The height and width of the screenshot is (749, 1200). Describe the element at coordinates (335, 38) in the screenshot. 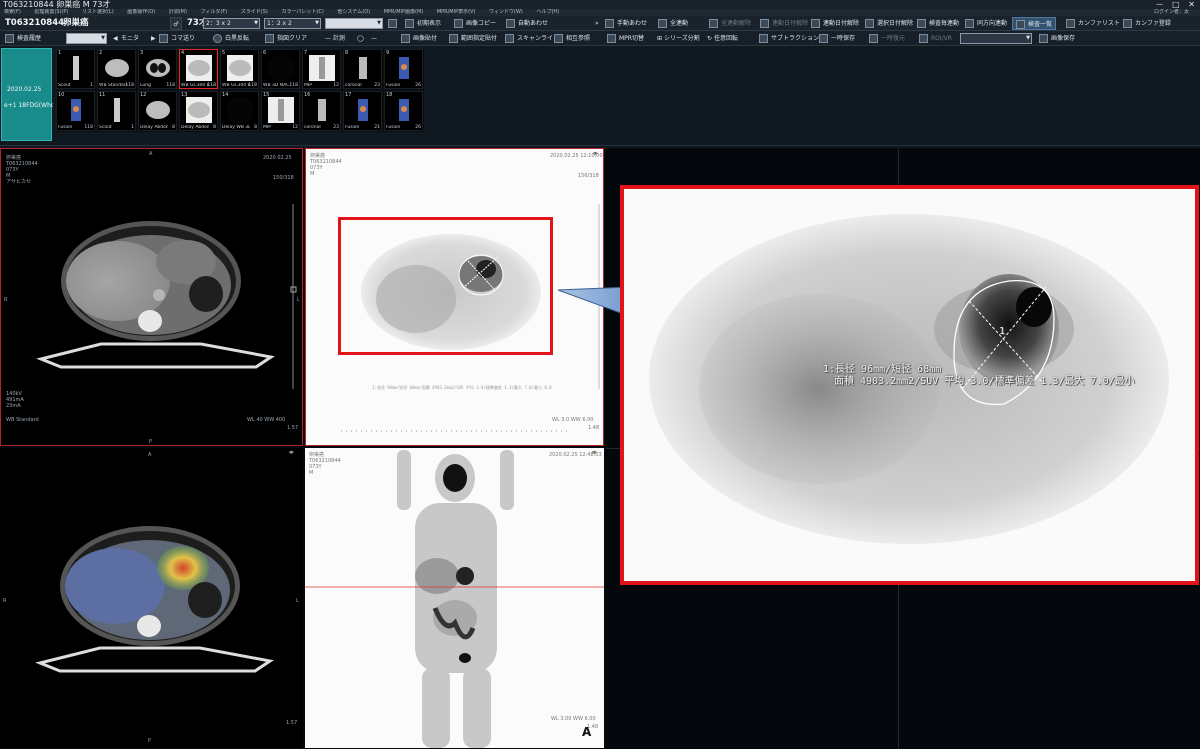

I see `measure-button: — 計測` at that location.